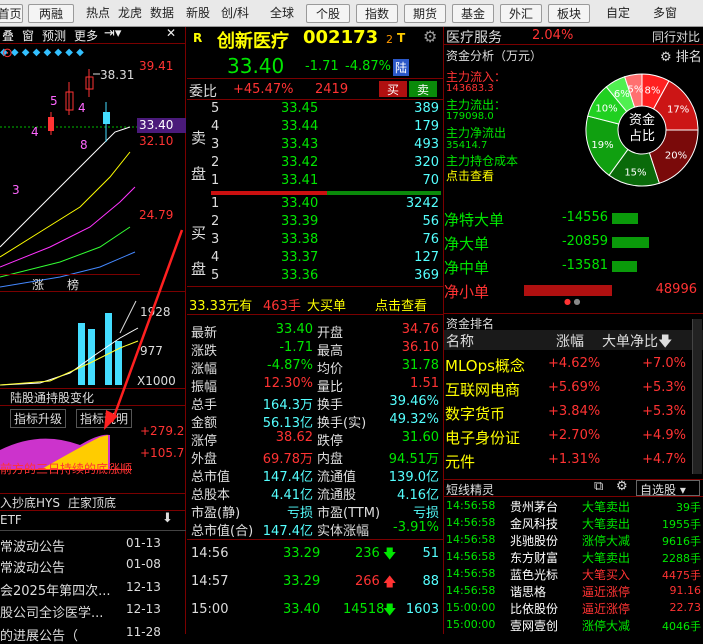 The height and width of the screenshot is (644, 703). I want to click on pie-label: 17%, so click(678, 110).